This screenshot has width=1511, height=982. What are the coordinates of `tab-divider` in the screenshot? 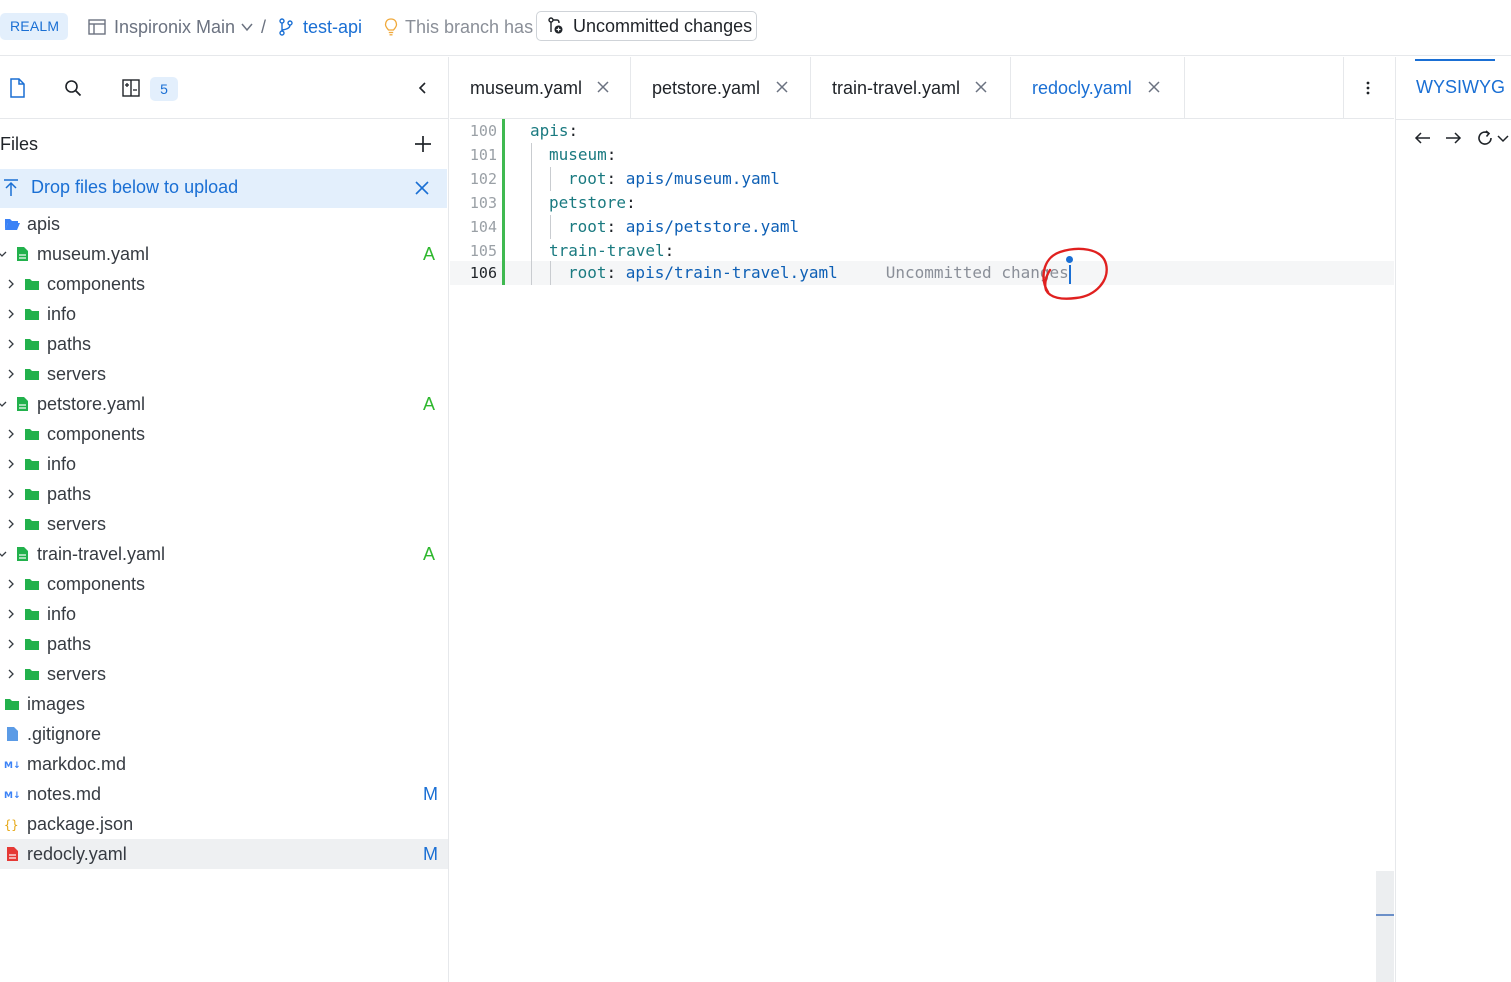 It's located at (630, 88).